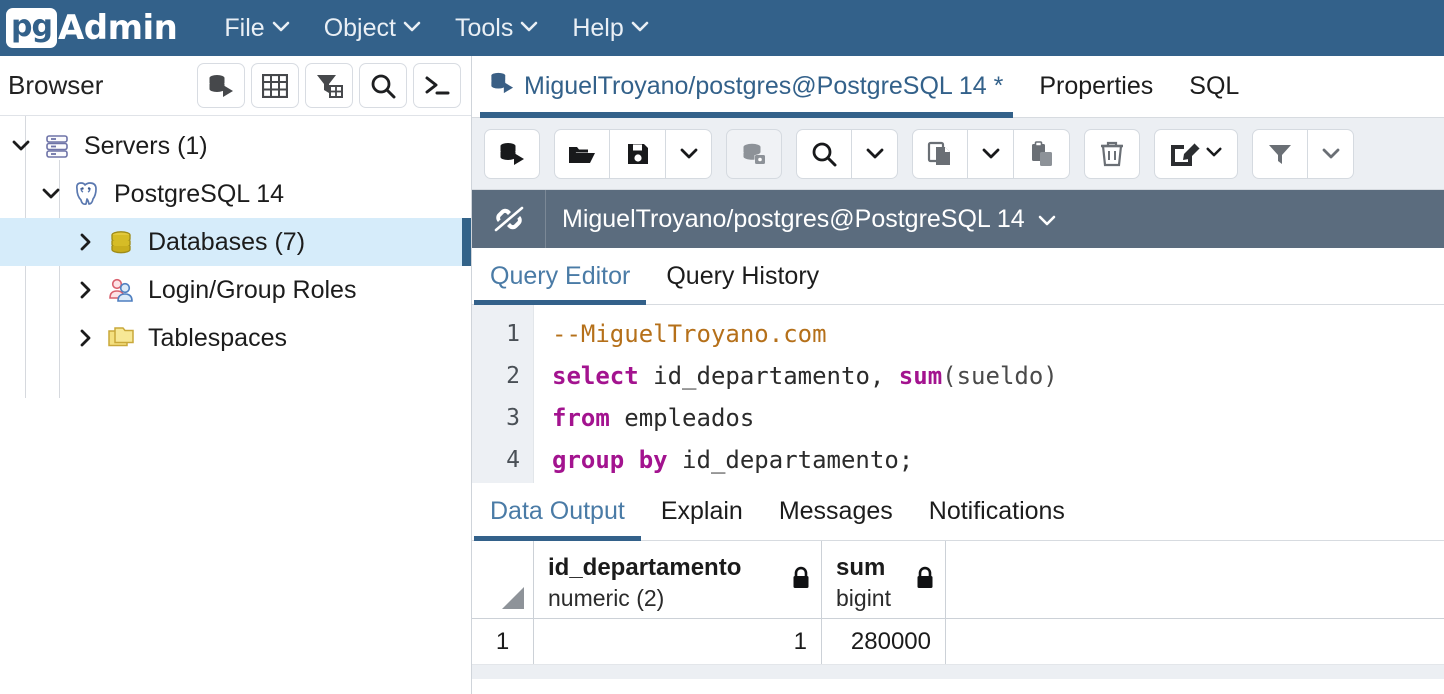 This screenshot has width=1444, height=694. I want to click on result-grid-header: id_departamento numeric (2) sum bigint, so click(958, 580).